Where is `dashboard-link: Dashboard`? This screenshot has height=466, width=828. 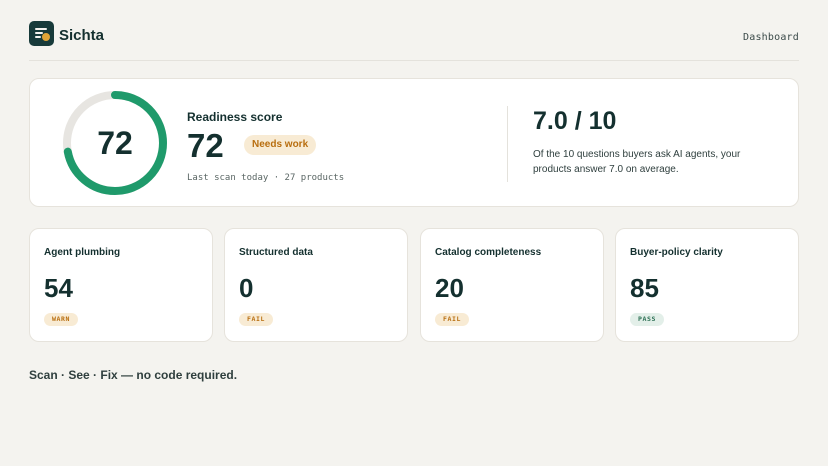
dashboard-link: Dashboard is located at coordinates (771, 37).